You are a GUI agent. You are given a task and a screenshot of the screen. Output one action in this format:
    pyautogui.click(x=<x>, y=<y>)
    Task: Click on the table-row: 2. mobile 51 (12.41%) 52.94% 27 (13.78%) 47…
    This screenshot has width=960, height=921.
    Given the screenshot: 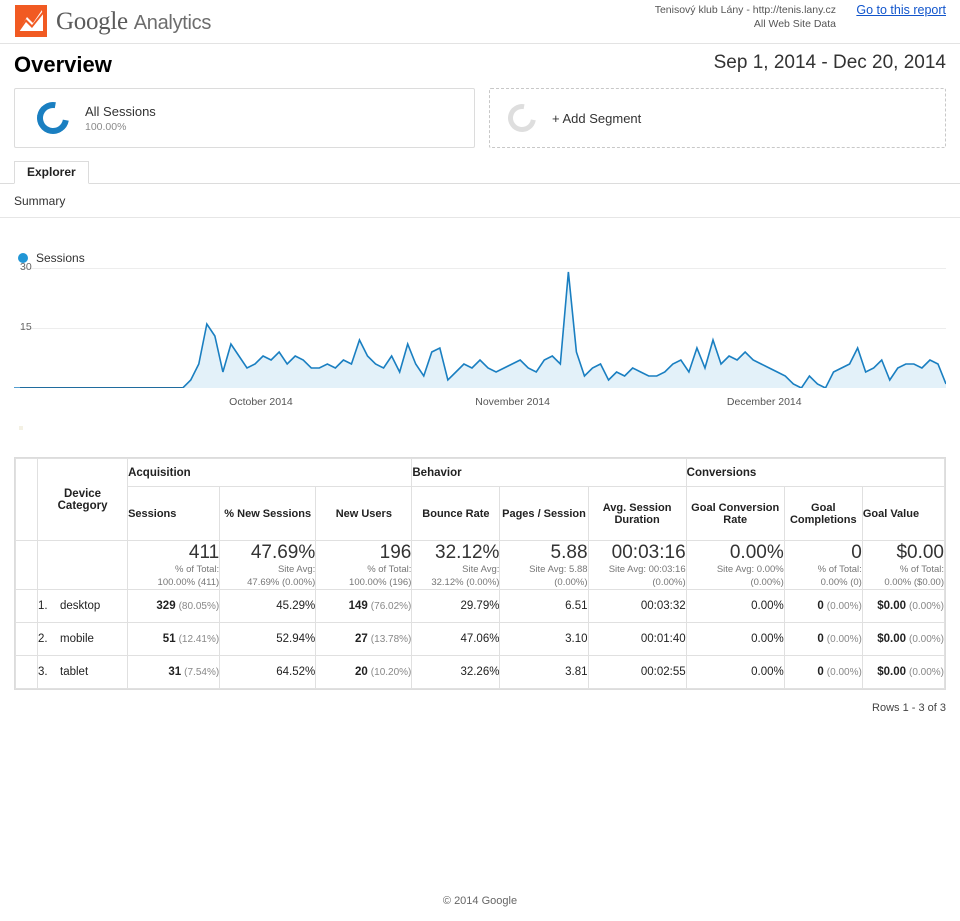 What is the action you would take?
    pyautogui.click(x=480, y=639)
    